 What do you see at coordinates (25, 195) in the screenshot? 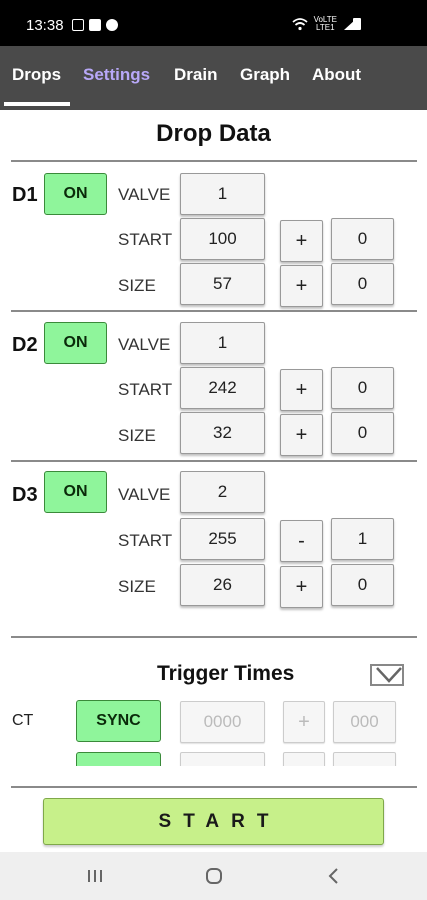
I see `drop-label: D1` at bounding box center [25, 195].